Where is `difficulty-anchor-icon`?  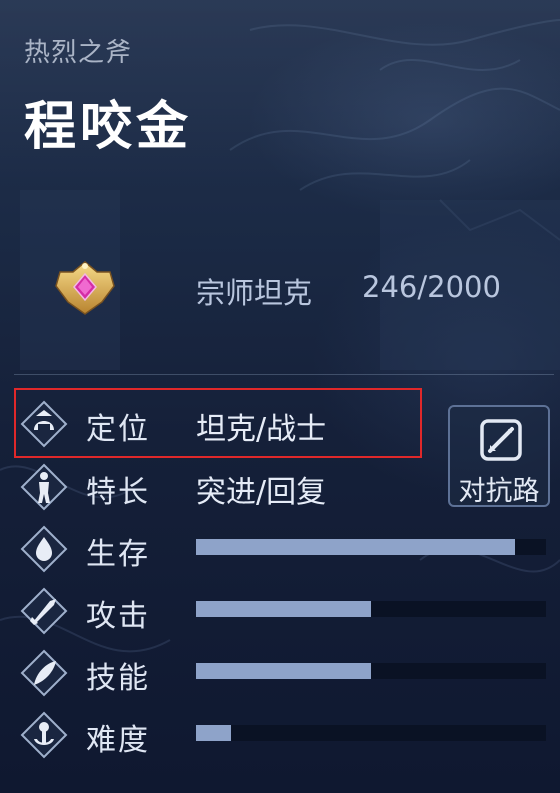
difficulty-anchor-icon is located at coordinates (44, 735).